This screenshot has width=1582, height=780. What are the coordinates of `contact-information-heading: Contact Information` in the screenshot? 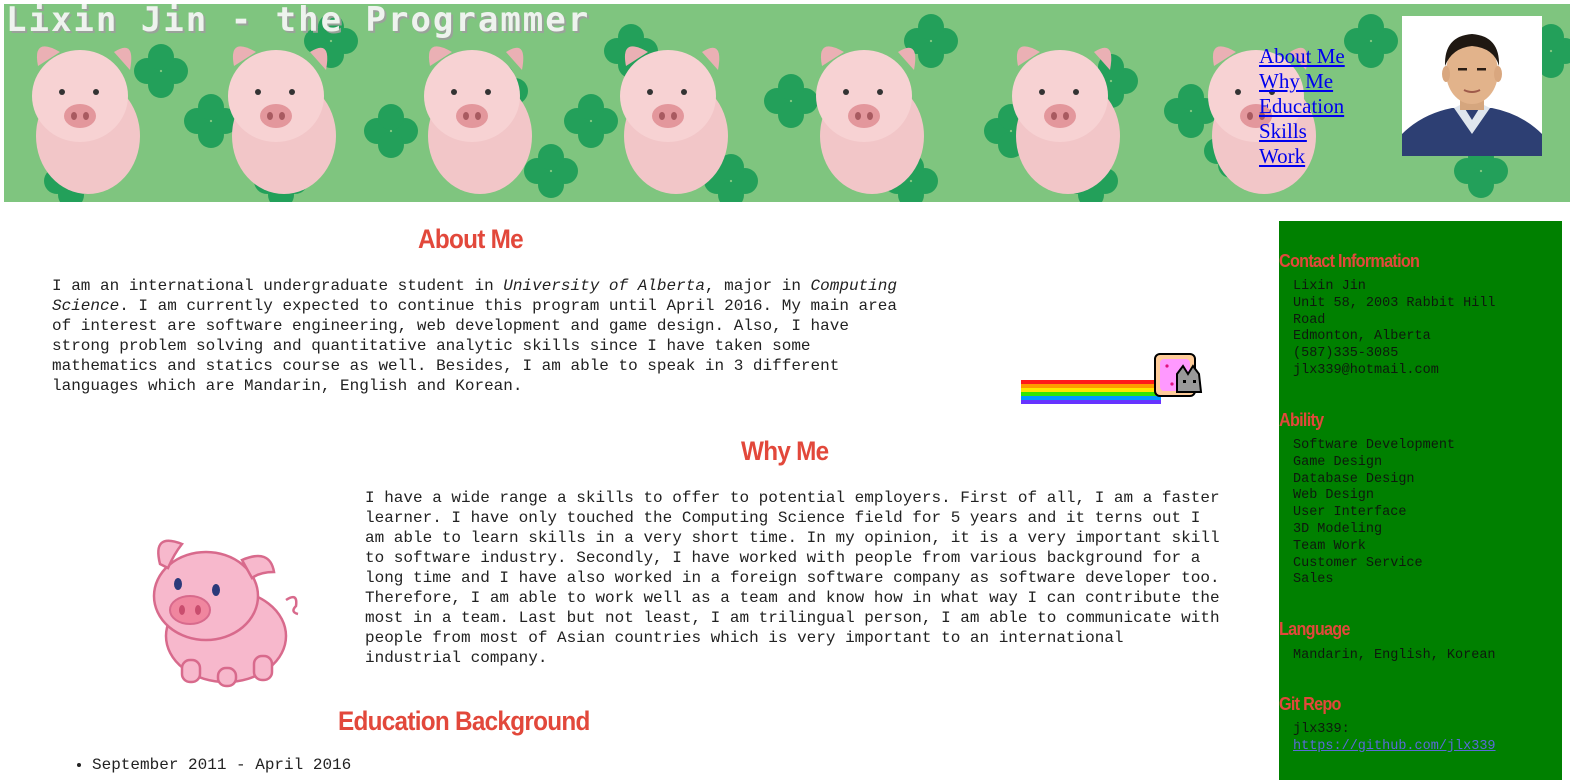 It's located at (1349, 261).